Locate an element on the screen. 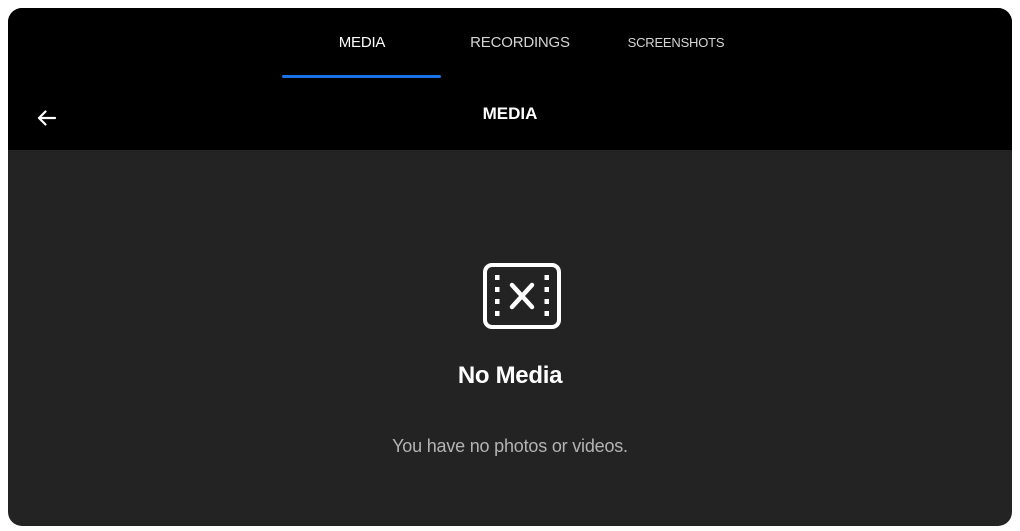 The image size is (1020, 531). tab-media: MEDIA is located at coordinates (362, 44).